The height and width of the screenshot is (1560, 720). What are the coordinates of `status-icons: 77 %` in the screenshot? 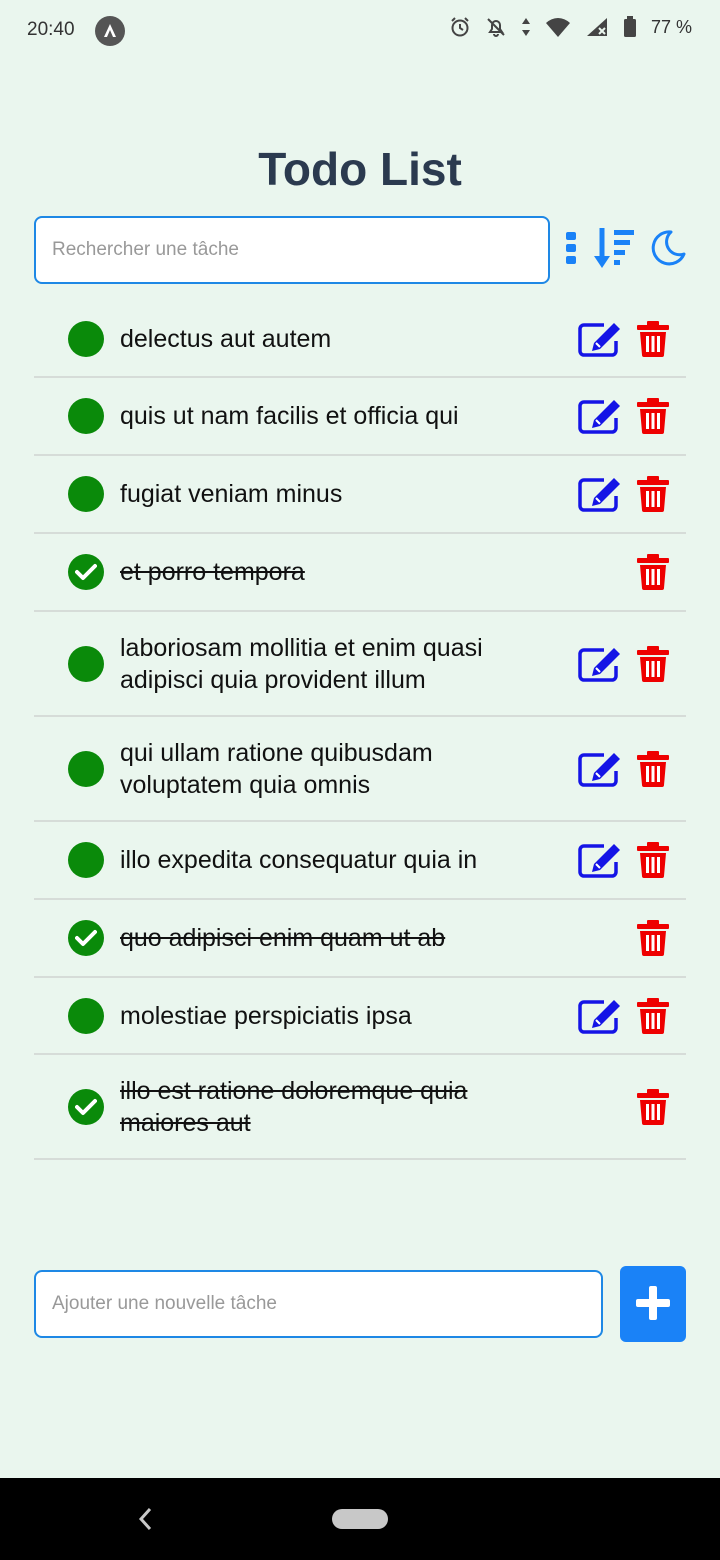 It's located at (570, 27).